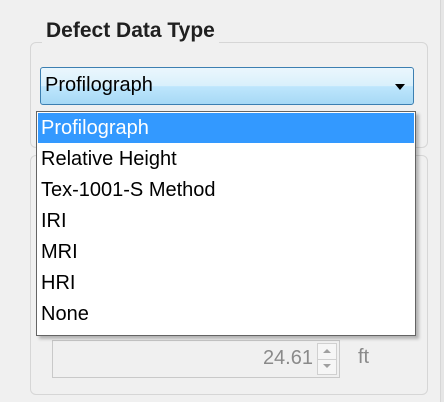 The image size is (444, 402). I want to click on defect-data-type-combobox: Profilograph, so click(227, 86).